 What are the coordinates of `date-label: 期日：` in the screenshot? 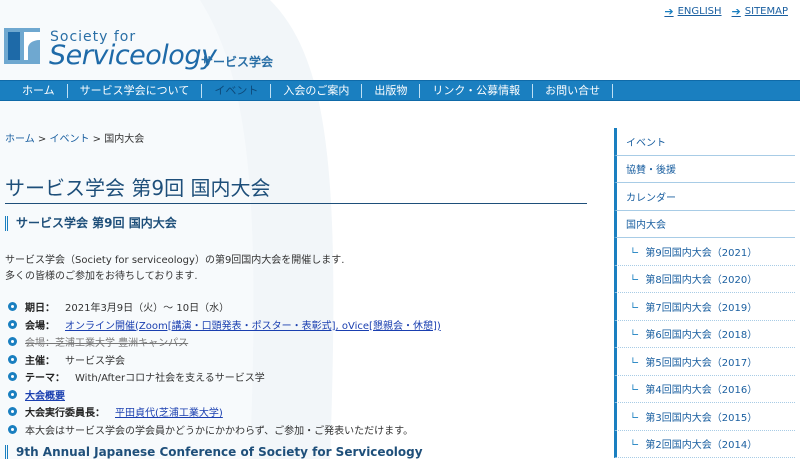 It's located at (40, 309).